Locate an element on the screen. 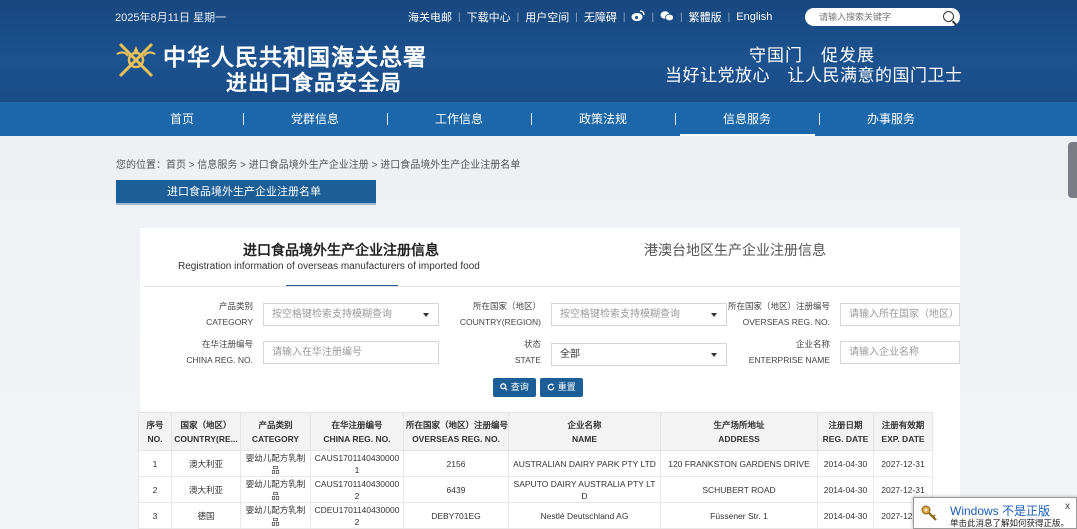 The height and width of the screenshot is (529, 1077). nav-item-info-service: 信息服务 is located at coordinates (747, 119).